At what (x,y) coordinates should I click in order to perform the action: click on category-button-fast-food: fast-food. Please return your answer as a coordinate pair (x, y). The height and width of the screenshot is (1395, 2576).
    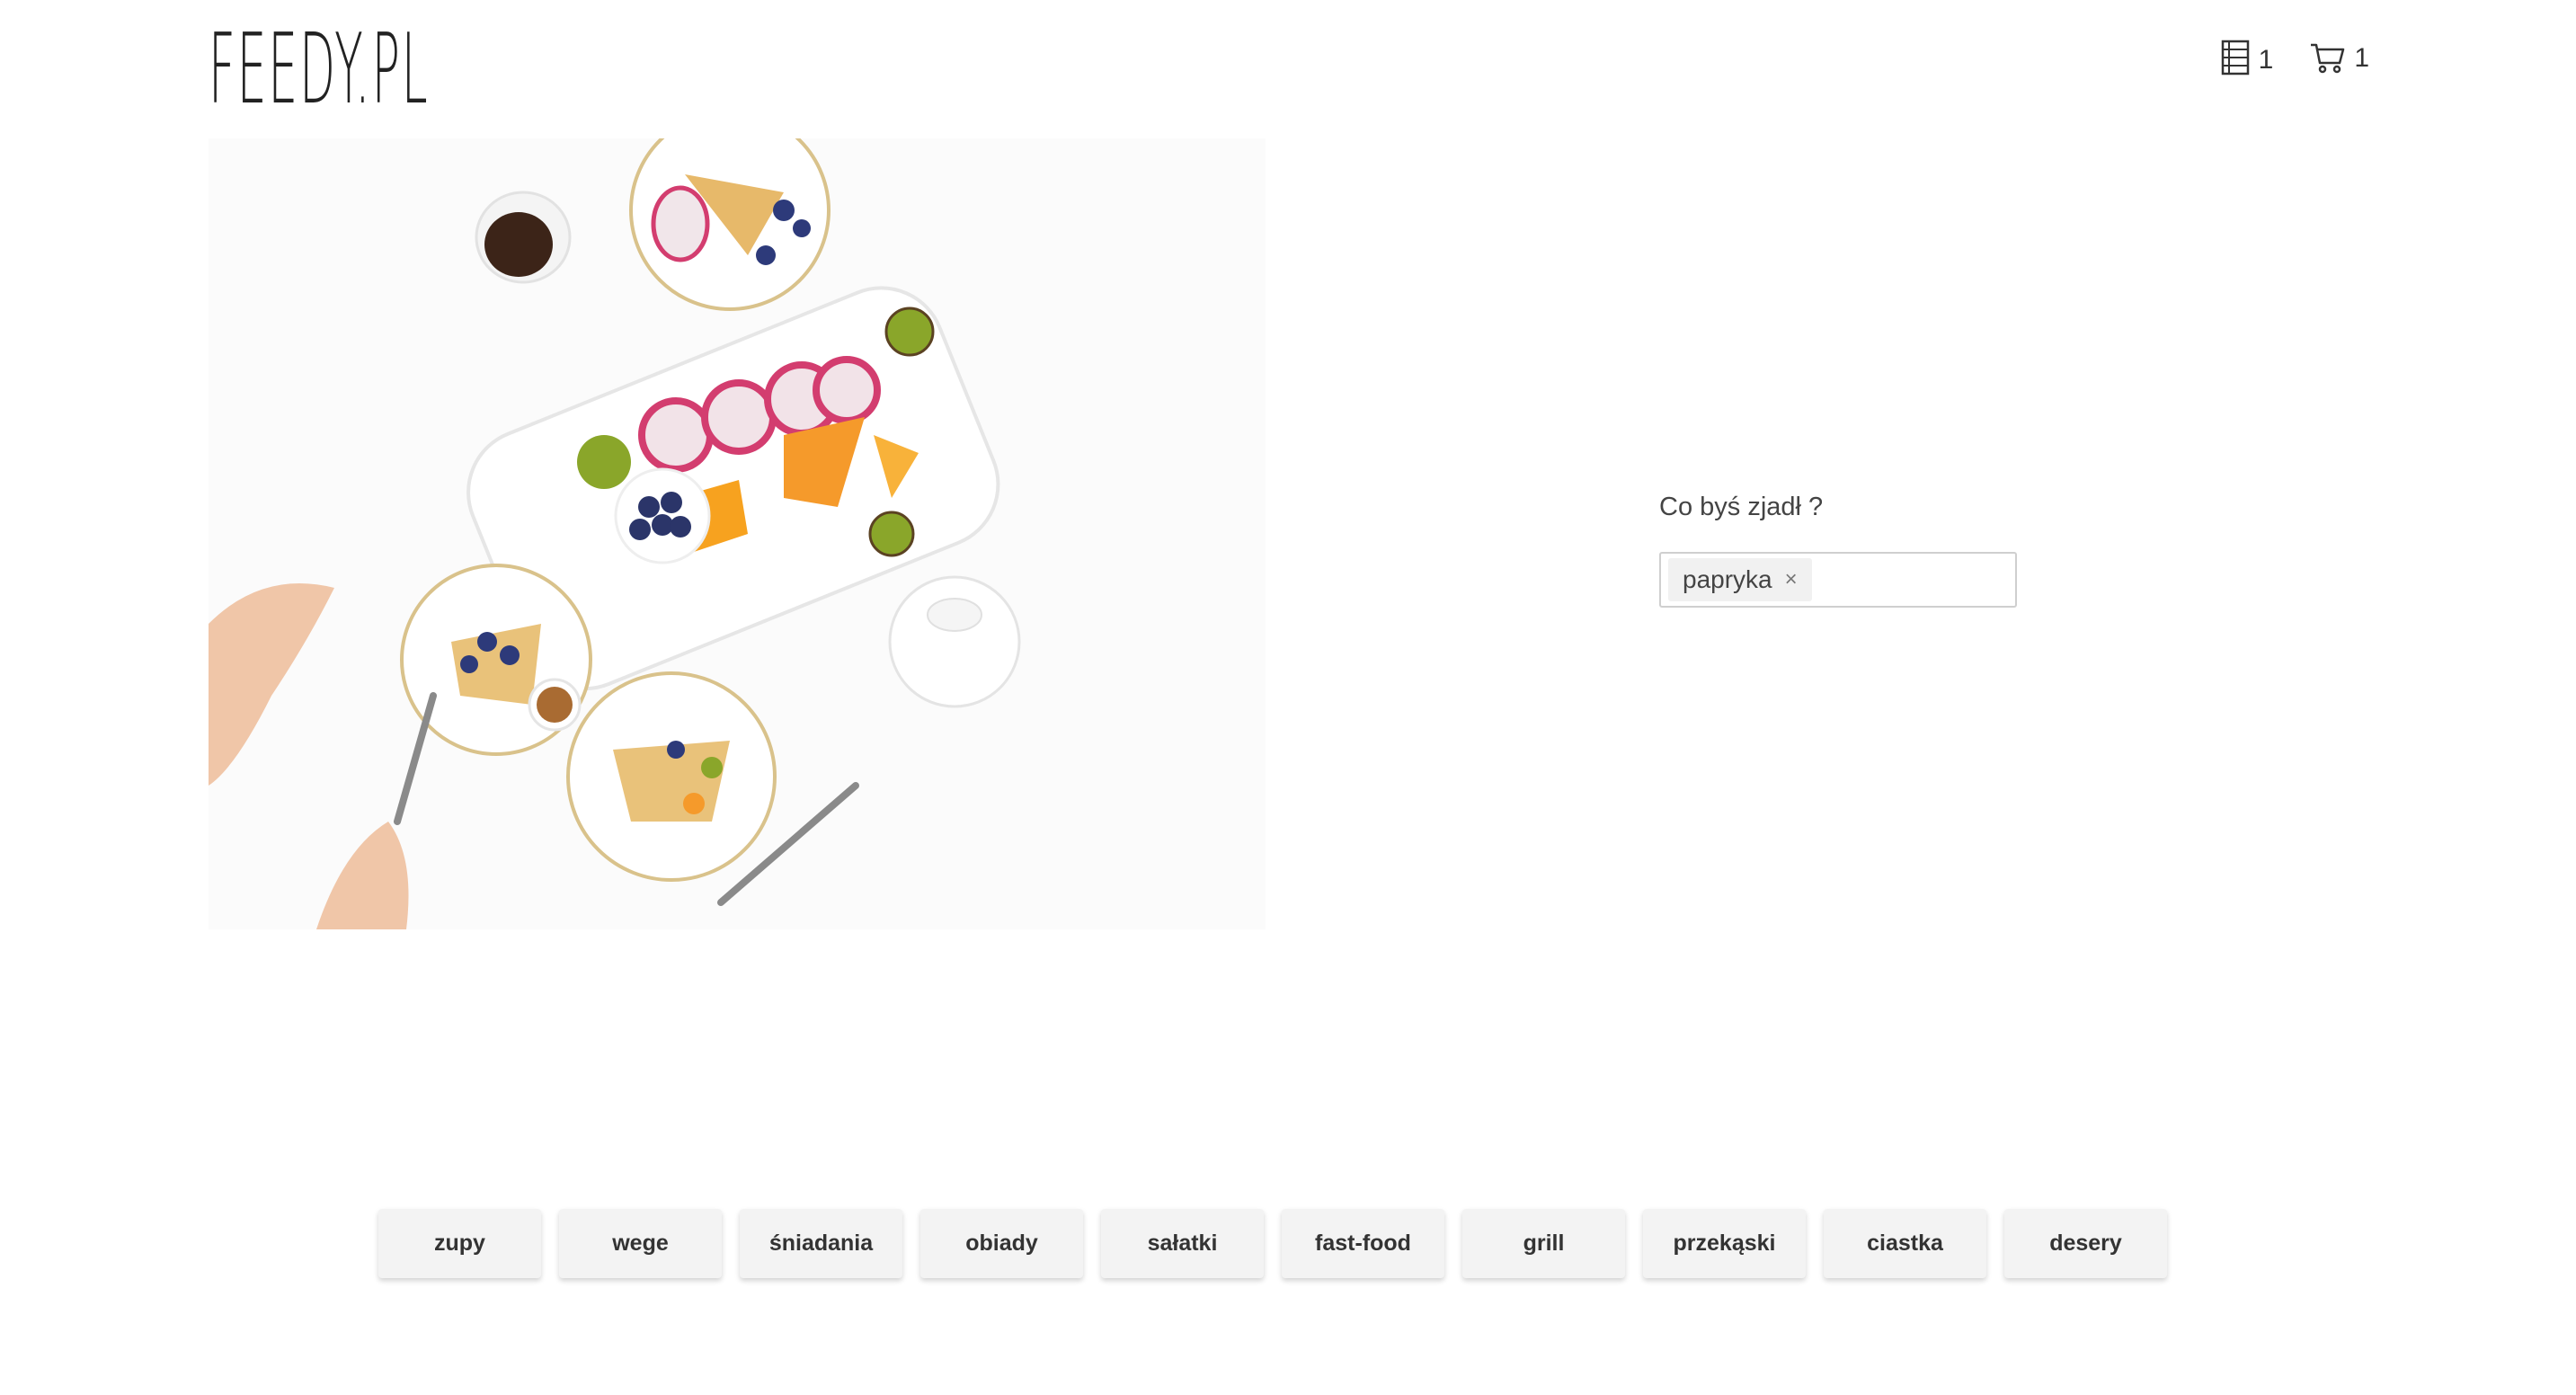
    Looking at the image, I should click on (1363, 1243).